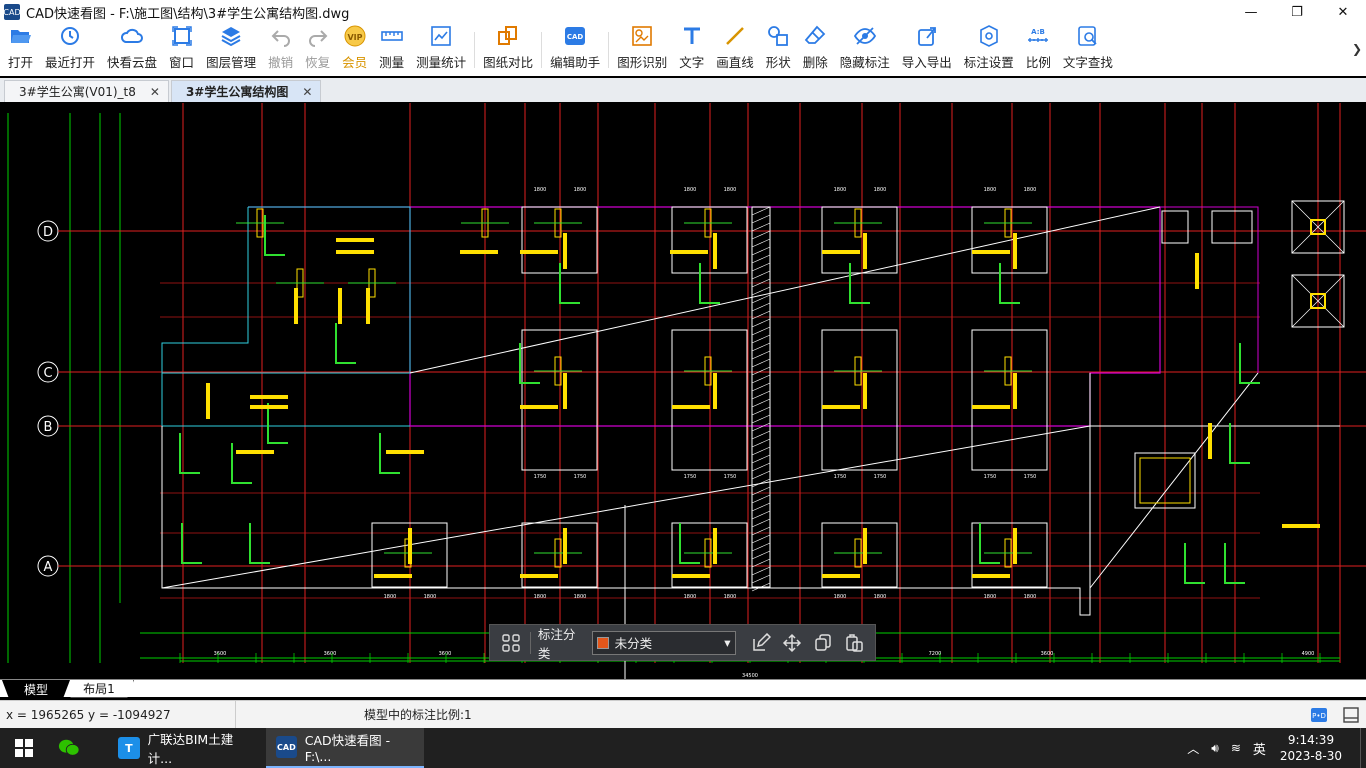 This screenshot has height=768, width=1366. What do you see at coordinates (642, 36) in the screenshot?
I see `shape-recognize-icon` at bounding box center [642, 36].